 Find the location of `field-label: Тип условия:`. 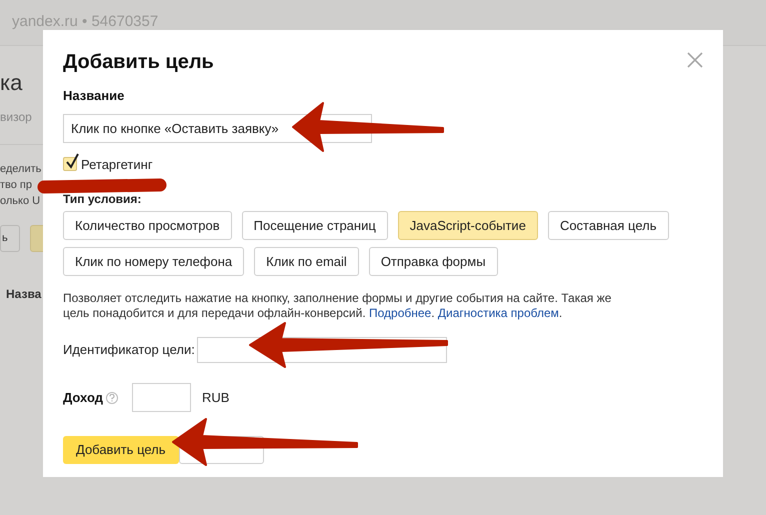

field-label: Тип условия: is located at coordinates (102, 199).